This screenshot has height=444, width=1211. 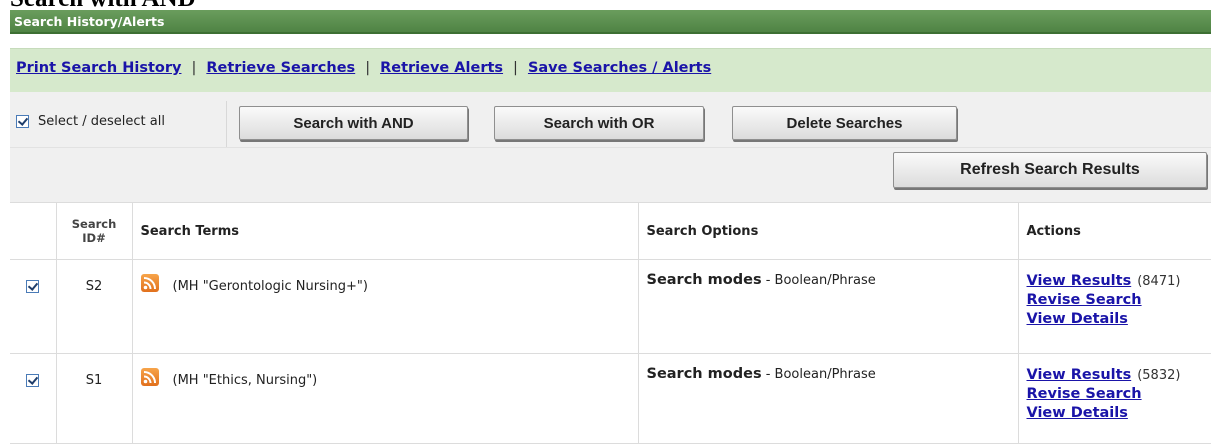 What do you see at coordinates (385, 398) in the screenshot?
I see `row-search-terms: (MH "Ethics, Nursing")` at bounding box center [385, 398].